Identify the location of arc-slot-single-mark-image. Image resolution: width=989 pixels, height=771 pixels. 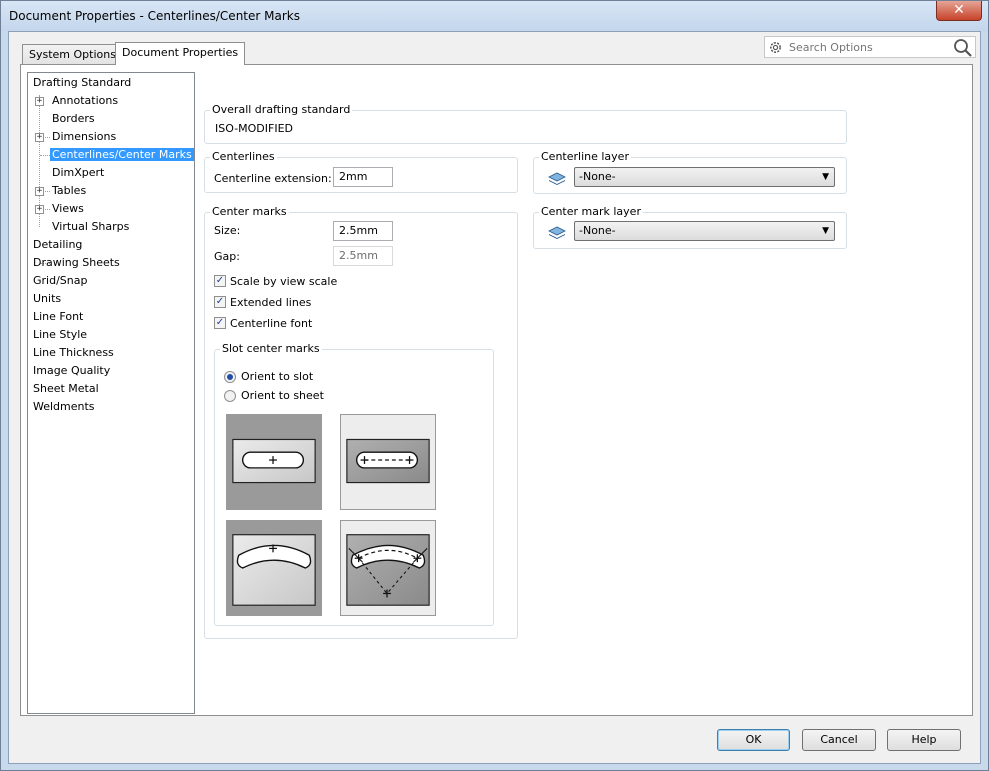
(274, 568).